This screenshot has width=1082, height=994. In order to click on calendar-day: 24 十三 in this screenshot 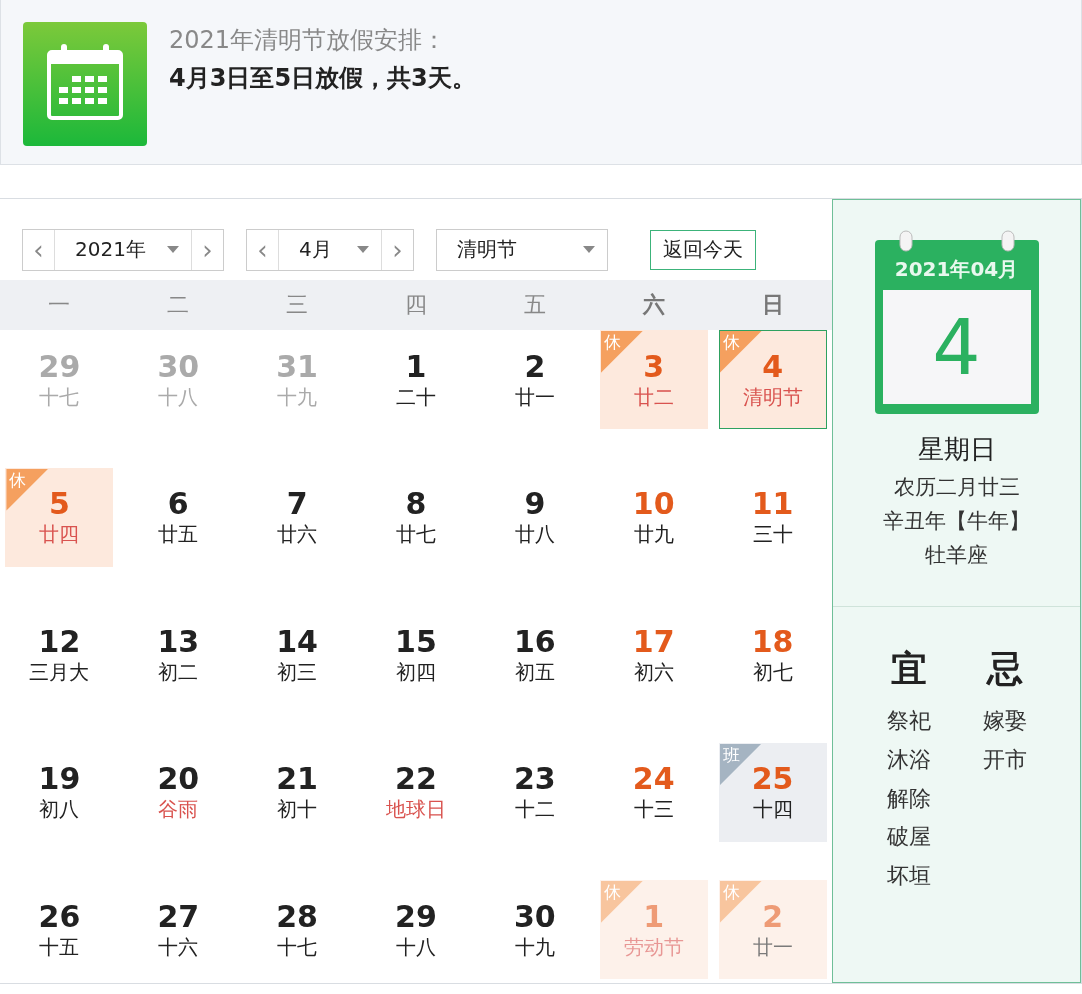, I will do `click(653, 792)`.